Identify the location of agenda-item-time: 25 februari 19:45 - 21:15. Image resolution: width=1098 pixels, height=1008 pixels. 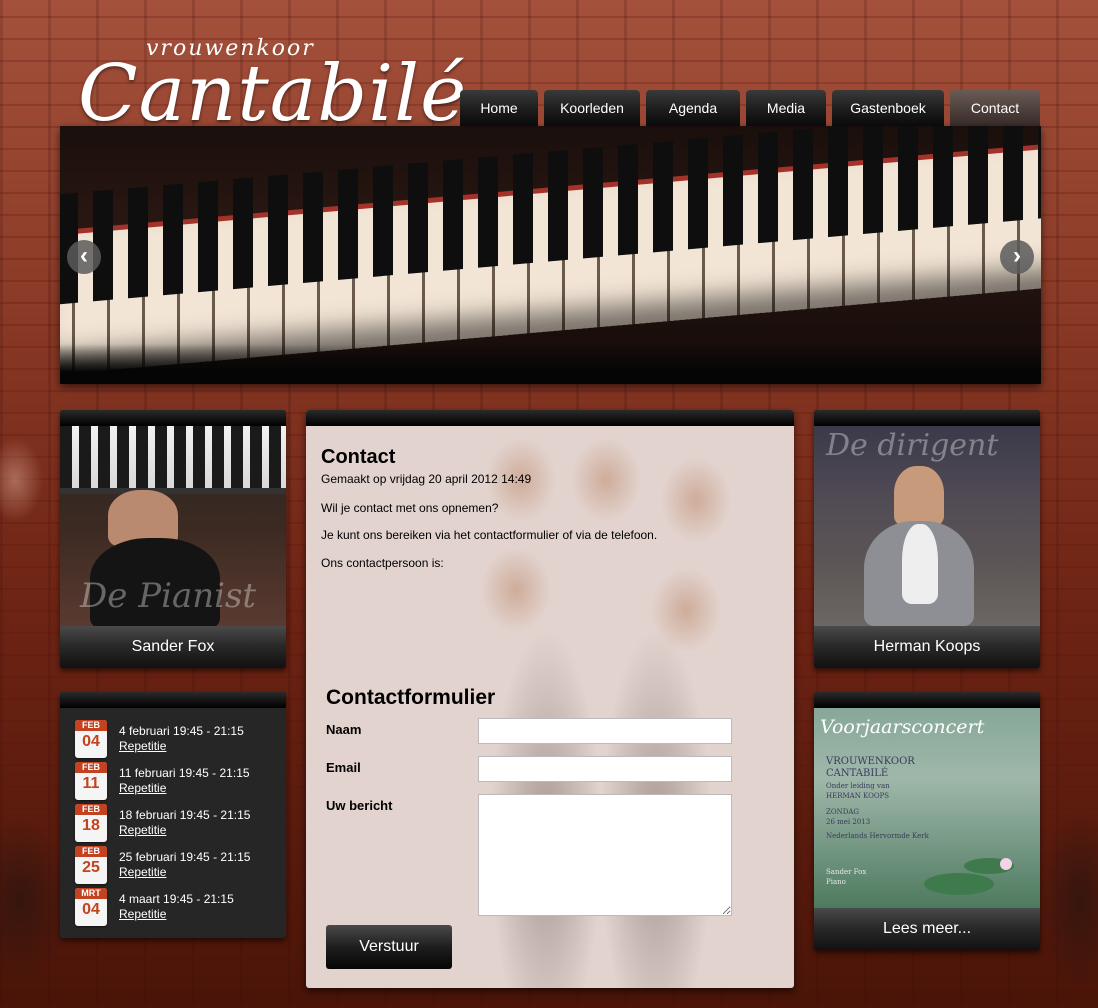
(185, 857).